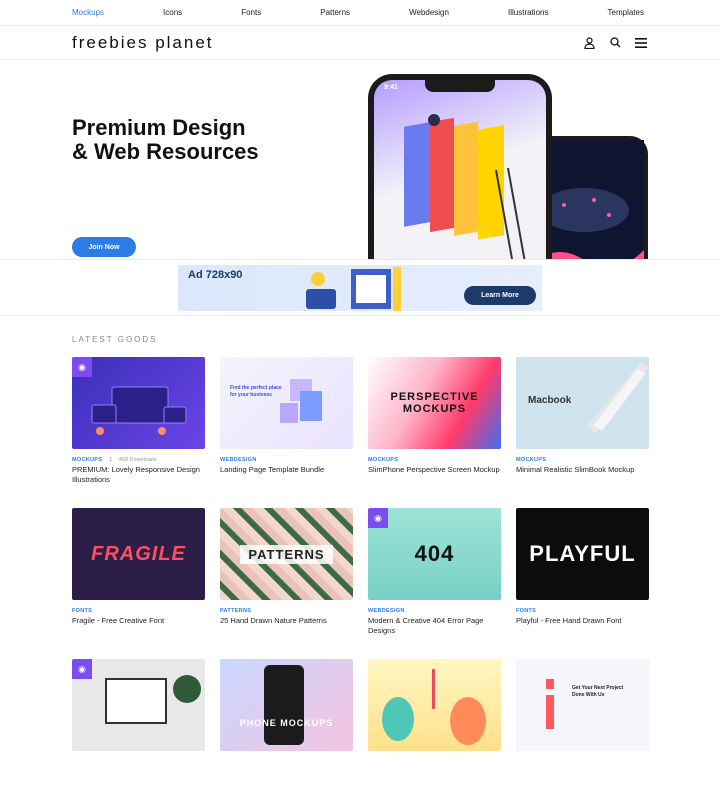 The image size is (720, 810). I want to click on join-now-button: Join Now, so click(104, 247).